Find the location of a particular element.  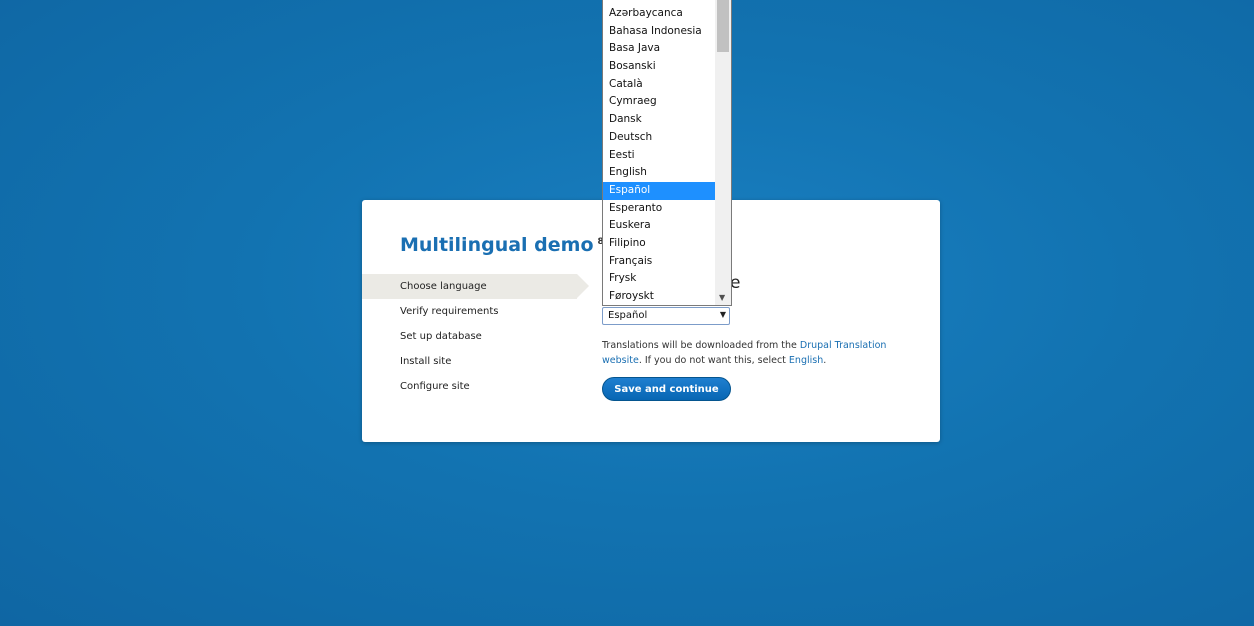

language-option: Føroyskt is located at coordinates (659, 296).